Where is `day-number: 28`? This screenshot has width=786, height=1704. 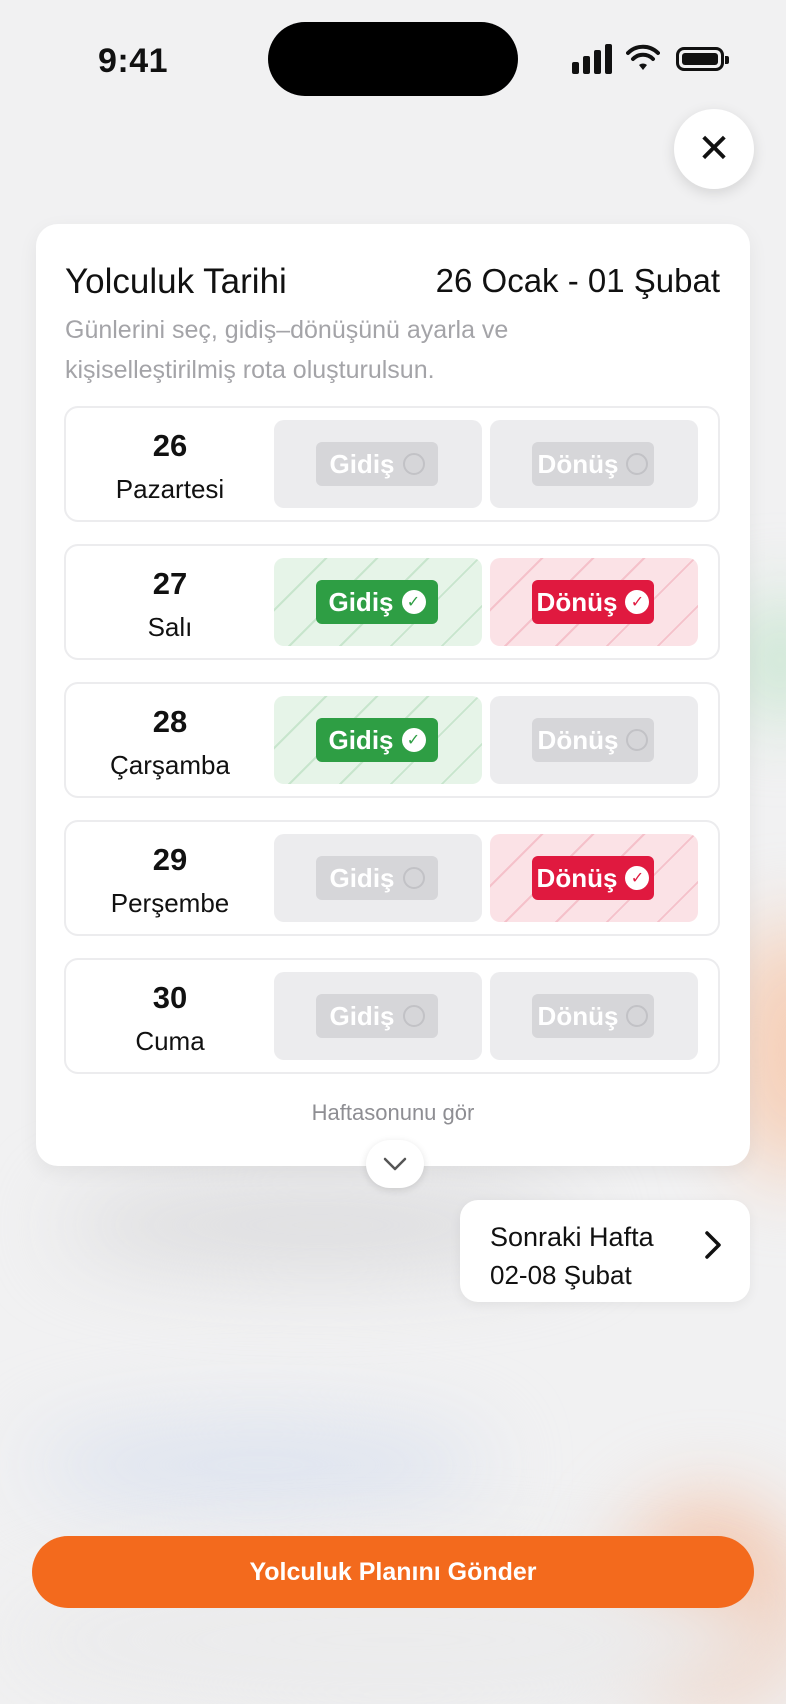
day-number: 28 is located at coordinates (170, 721).